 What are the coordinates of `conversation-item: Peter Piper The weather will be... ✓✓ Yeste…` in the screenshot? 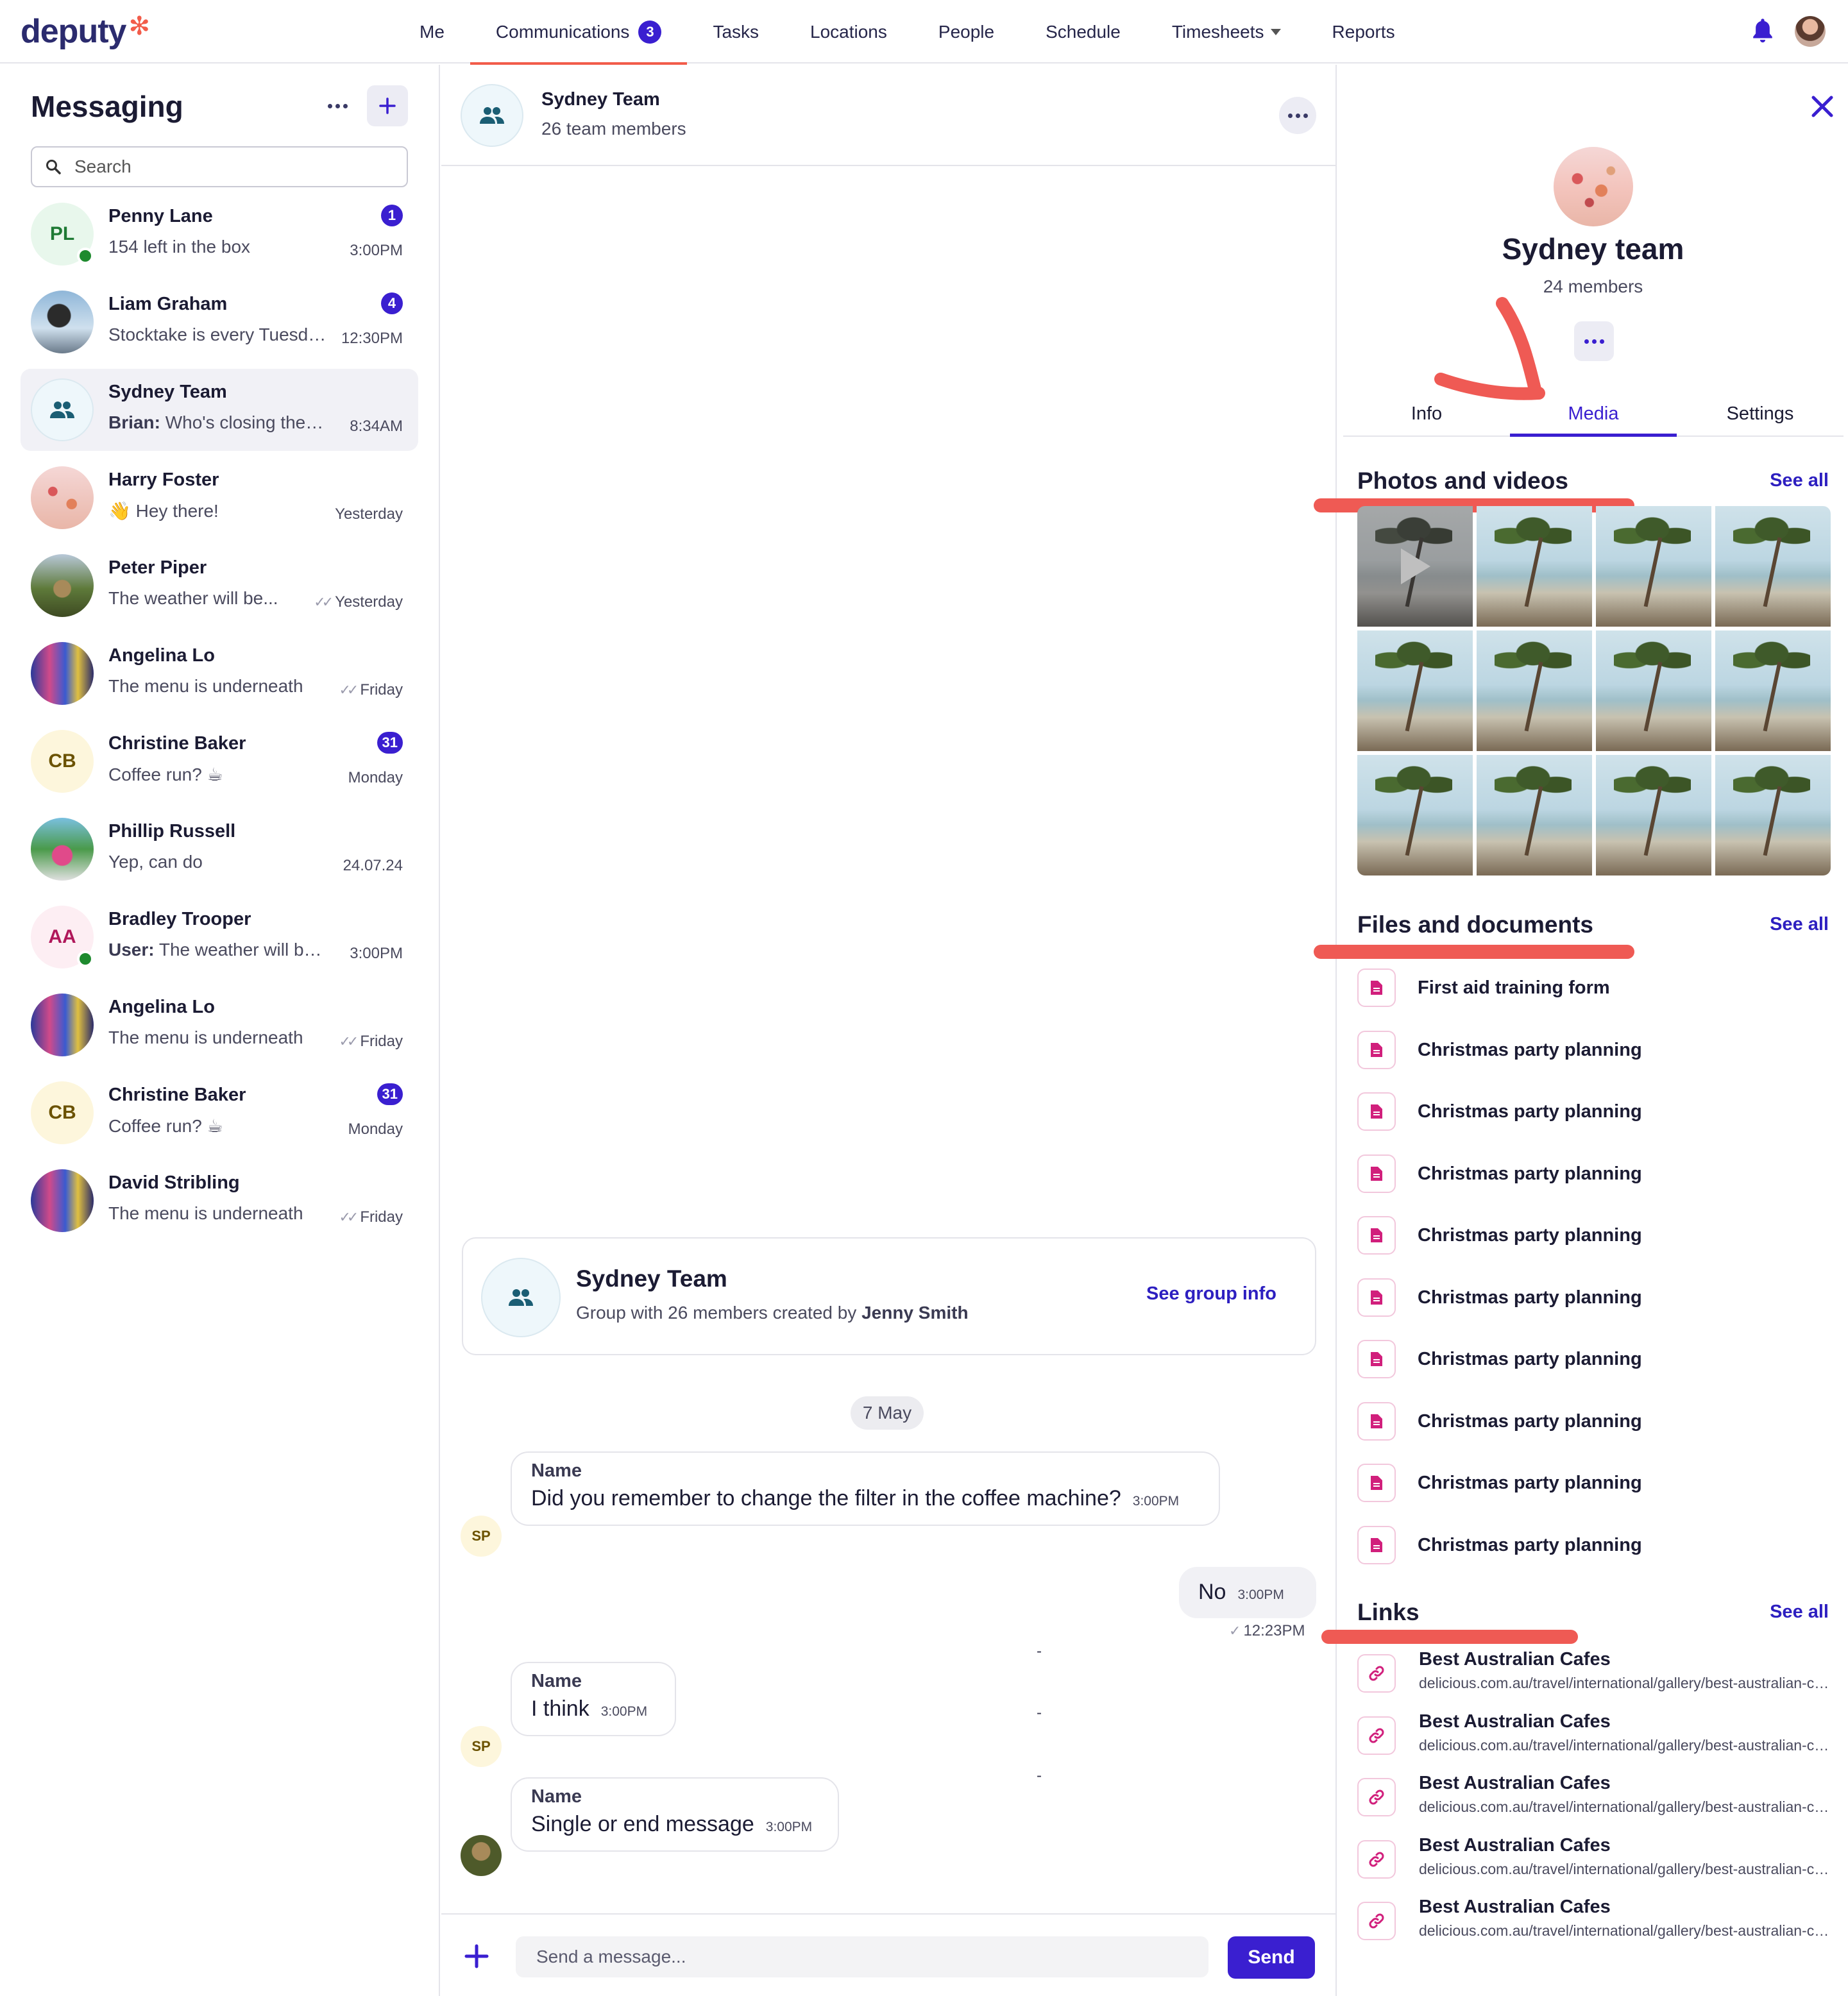 It's located at (219, 586).